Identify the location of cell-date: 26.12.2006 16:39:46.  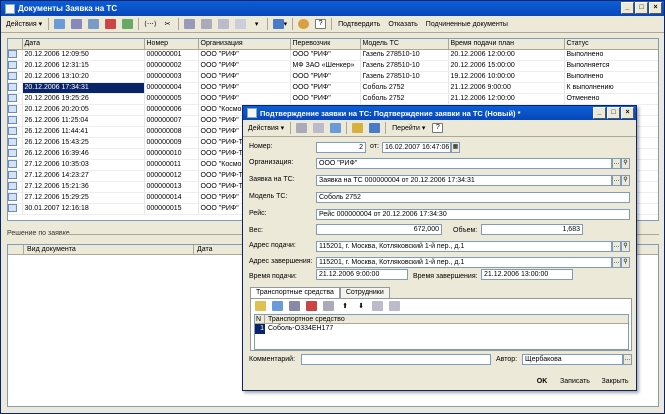
(83, 154).